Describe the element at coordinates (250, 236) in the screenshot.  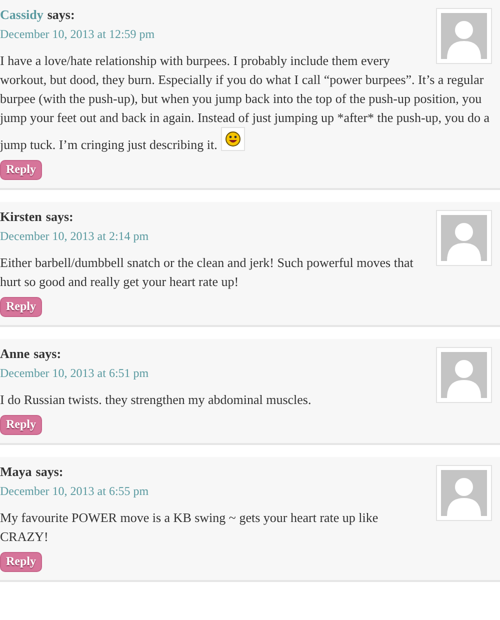
I see `comment-date-link: December 10, 2013 at 2:14 pm` at that location.